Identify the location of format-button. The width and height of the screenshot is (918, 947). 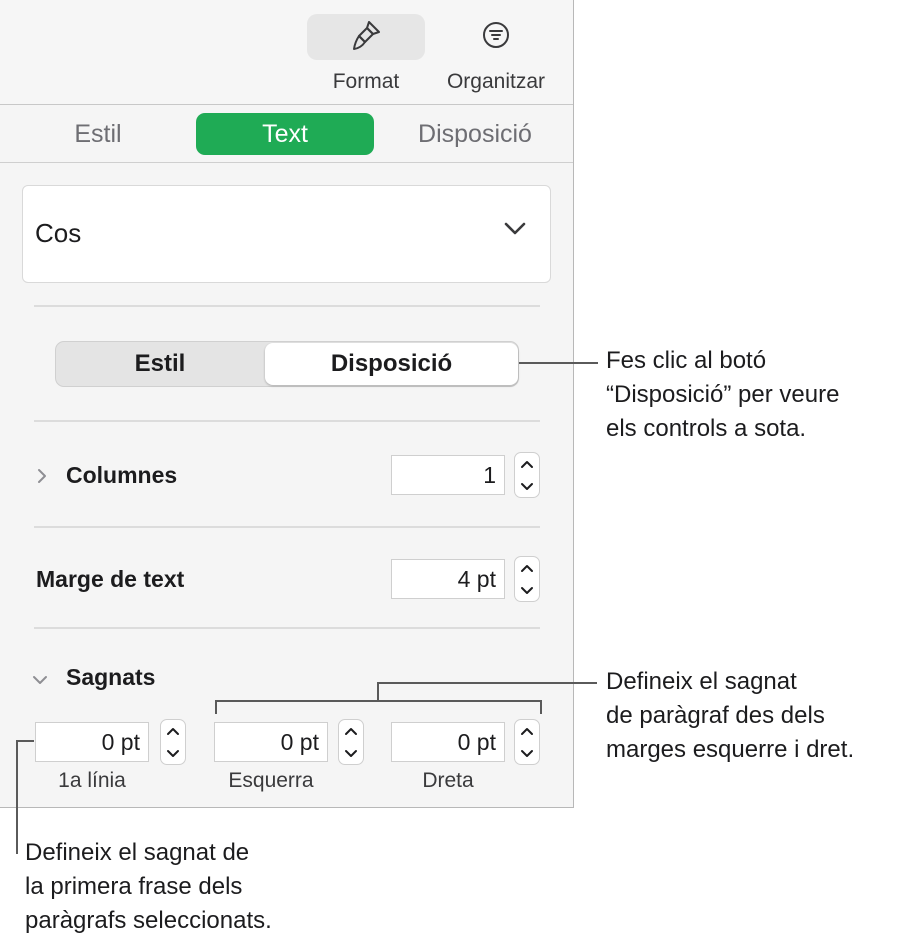
(366, 37).